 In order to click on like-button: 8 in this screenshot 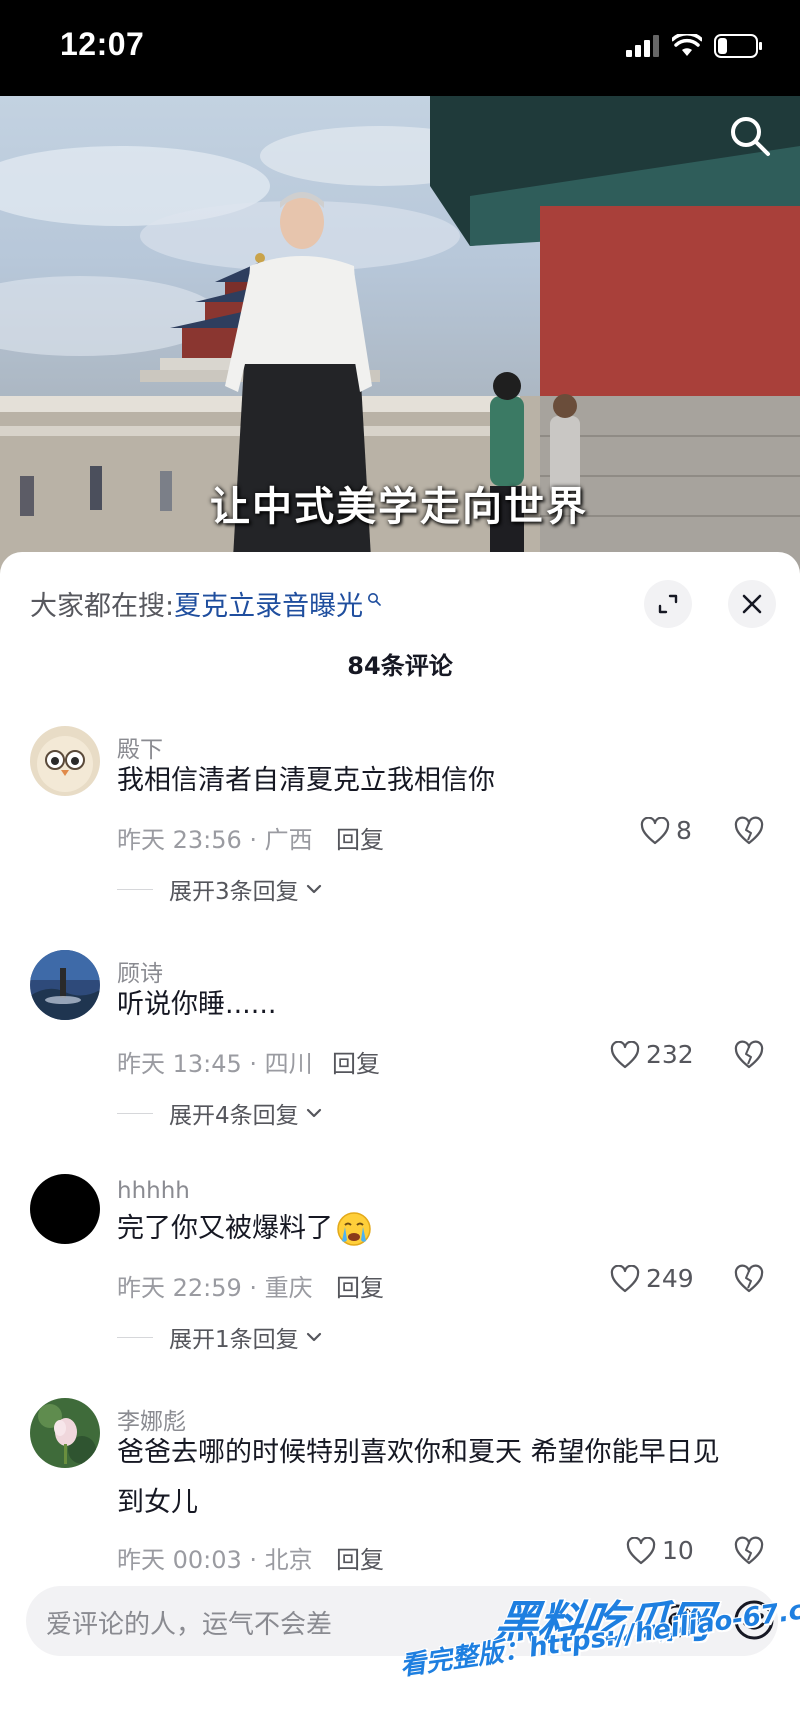, I will do `click(666, 830)`.